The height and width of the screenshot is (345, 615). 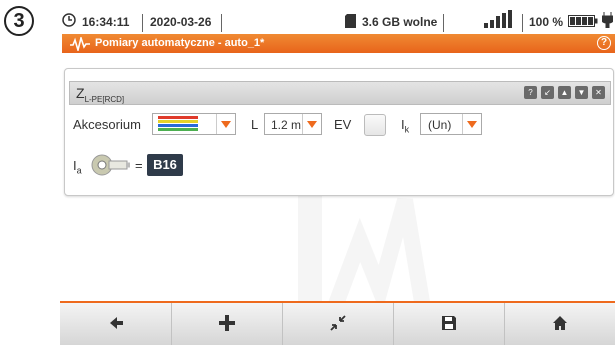 What do you see at coordinates (498, 20) in the screenshot?
I see `signal-icon` at bounding box center [498, 20].